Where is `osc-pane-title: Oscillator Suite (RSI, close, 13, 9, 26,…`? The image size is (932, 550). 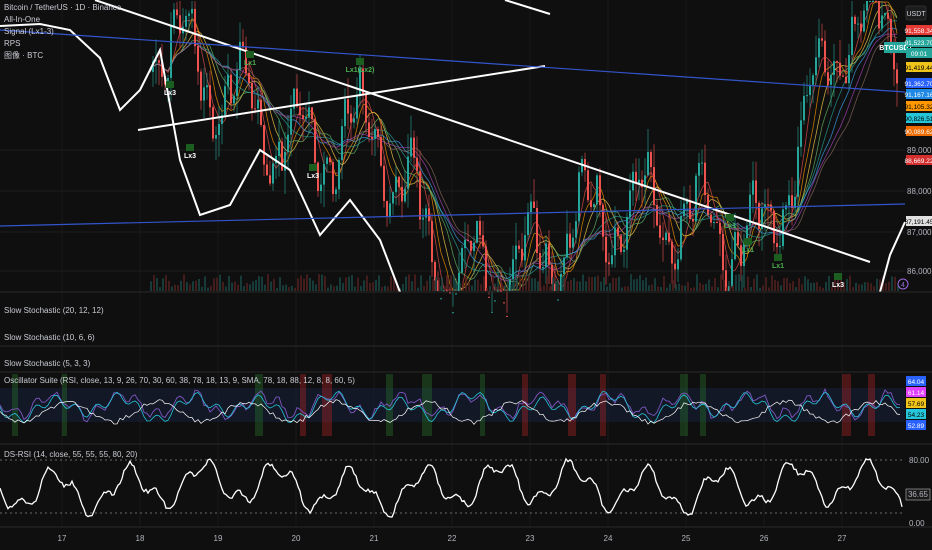
osc-pane-title: Oscillator Suite (RSI, close, 13, 9, 26,… is located at coordinates (179, 380).